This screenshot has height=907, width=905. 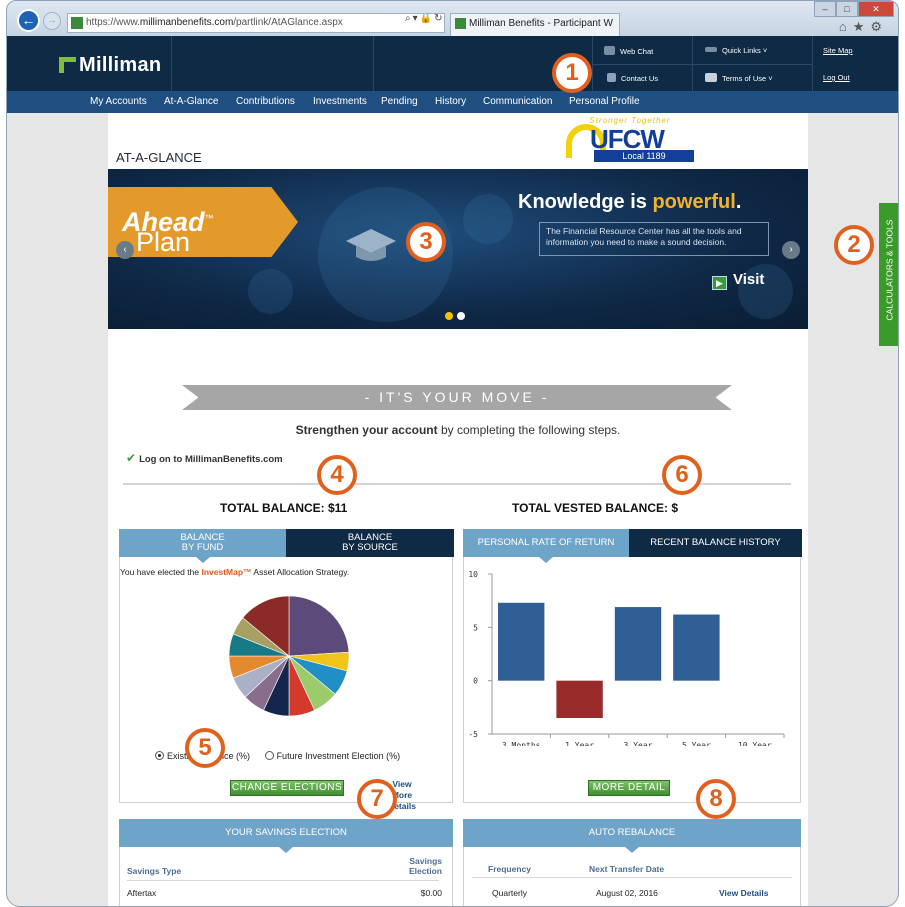 I want to click on tab-balance-by-source: BALANCE BY SOURCE, so click(x=370, y=543).